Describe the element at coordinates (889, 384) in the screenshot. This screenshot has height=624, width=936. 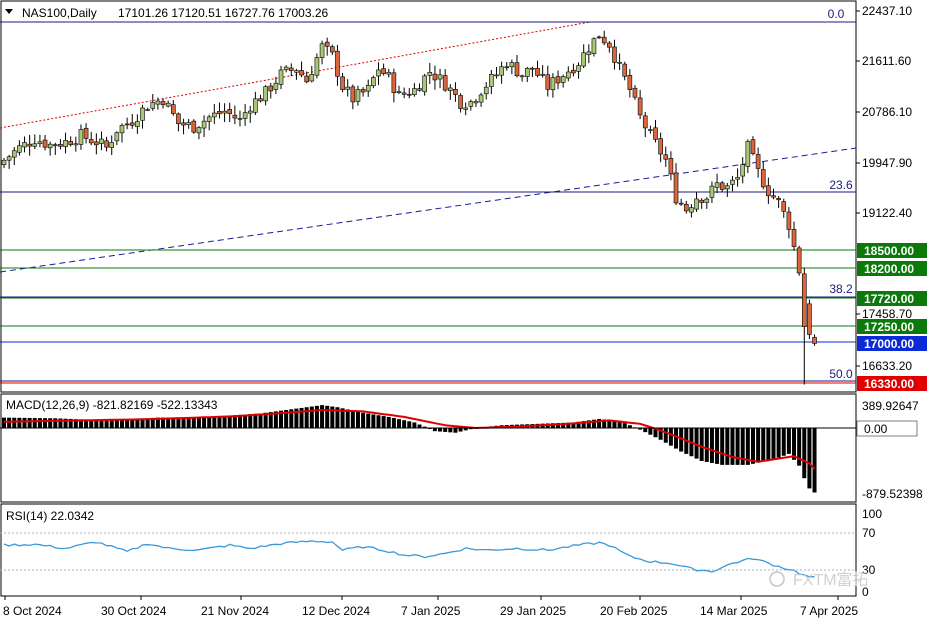
I see `level-tag-text: 16330.00` at that location.